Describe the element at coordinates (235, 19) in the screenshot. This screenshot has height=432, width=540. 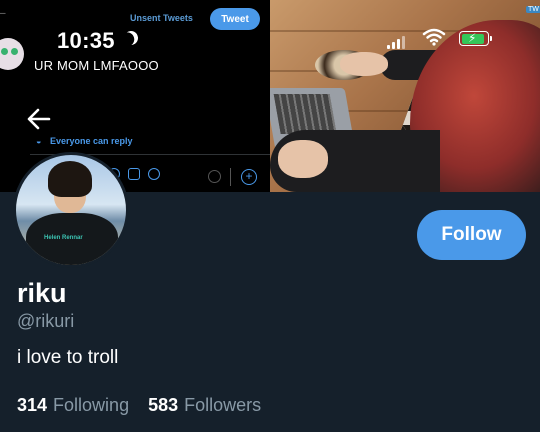
I see `tweet-button: Tweet` at that location.